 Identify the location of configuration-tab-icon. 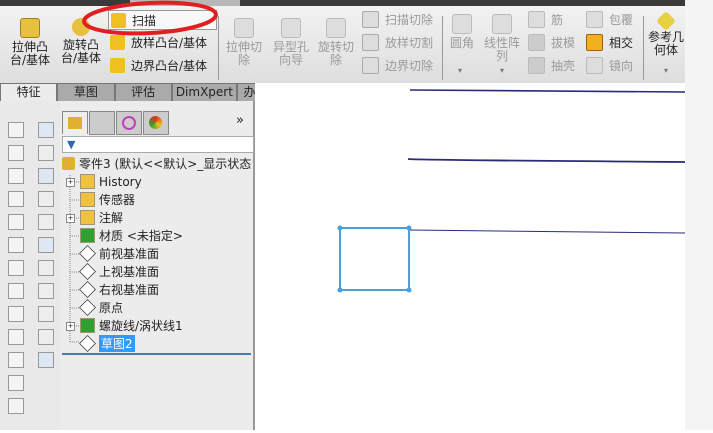
(129, 123).